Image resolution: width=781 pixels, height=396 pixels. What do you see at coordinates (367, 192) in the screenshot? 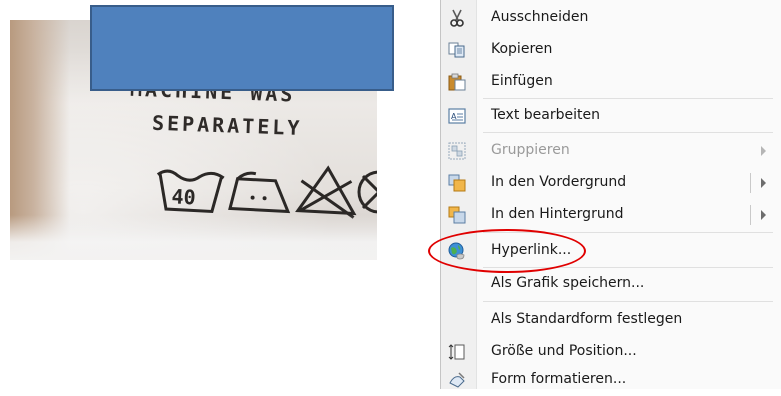
I see `no-dry-clean-icon` at bounding box center [367, 192].